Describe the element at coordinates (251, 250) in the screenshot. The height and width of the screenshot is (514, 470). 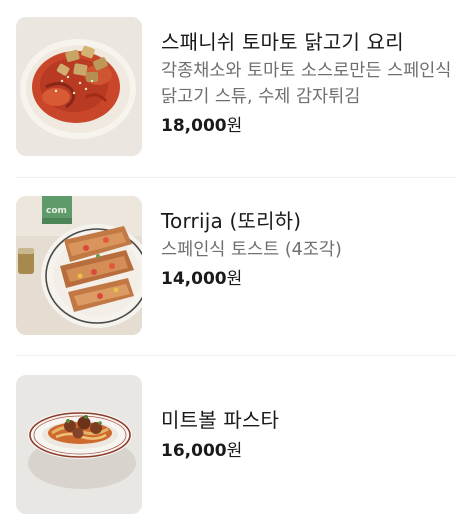
I see `menu-item-description: 스페인식 토스트 (4조각)` at that location.